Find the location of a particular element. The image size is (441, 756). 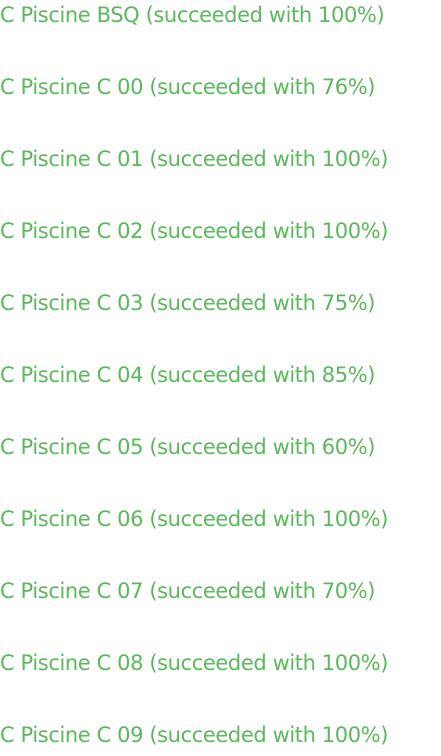

project-item-c01: C Piscine C 01 (succeeded with 100%) is located at coordinates (194, 159).